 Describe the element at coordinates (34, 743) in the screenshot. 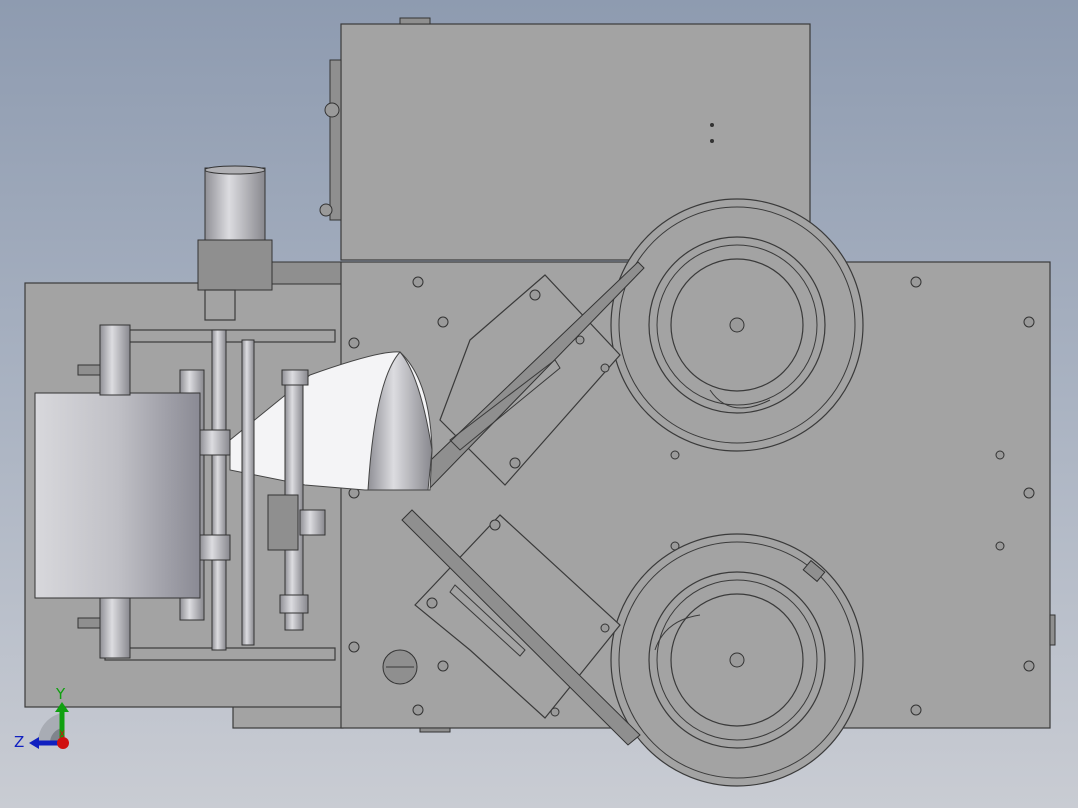

I see `z-arrowhead` at that location.